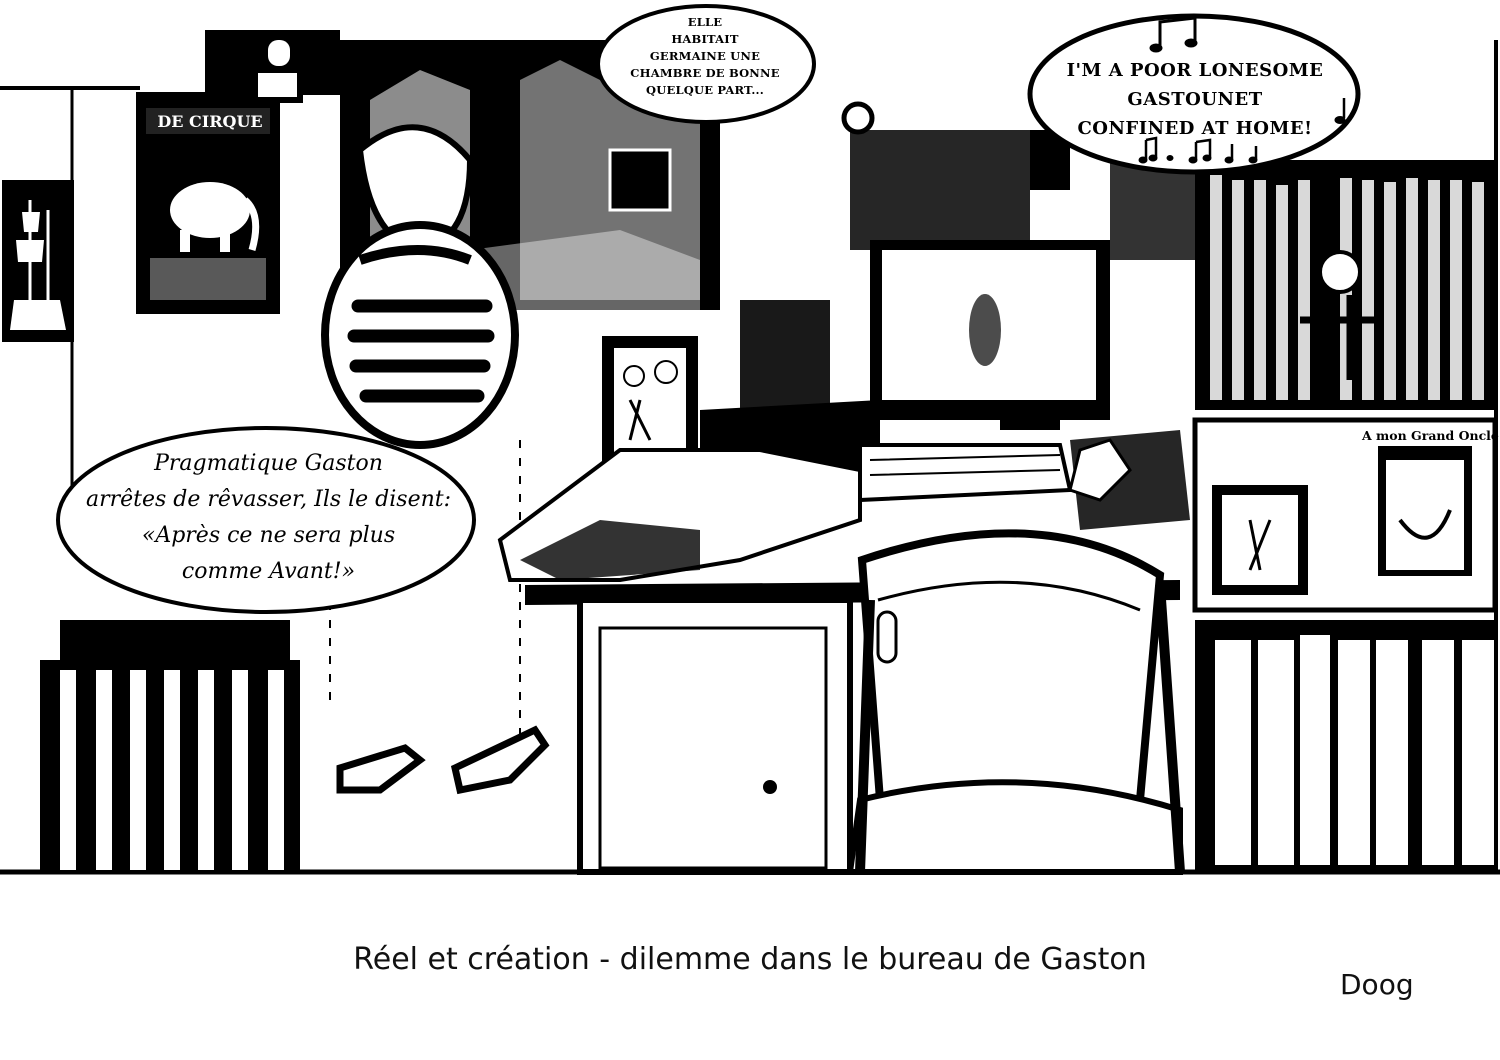 The image size is (1500, 1060). Describe the element at coordinates (990, 335) in the screenshot. I see `computer-monitor` at that location.